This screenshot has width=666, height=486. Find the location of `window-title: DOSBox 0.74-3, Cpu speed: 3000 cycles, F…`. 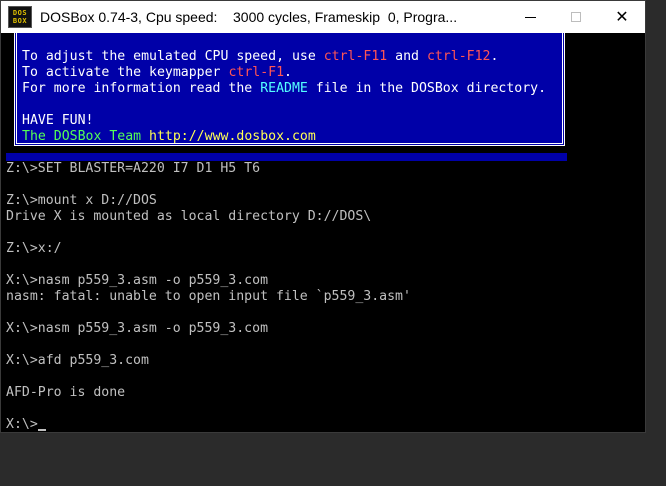

window-title: DOSBox 0.74-3, Cpu speed: 3000 cycles, F… is located at coordinates (249, 17).